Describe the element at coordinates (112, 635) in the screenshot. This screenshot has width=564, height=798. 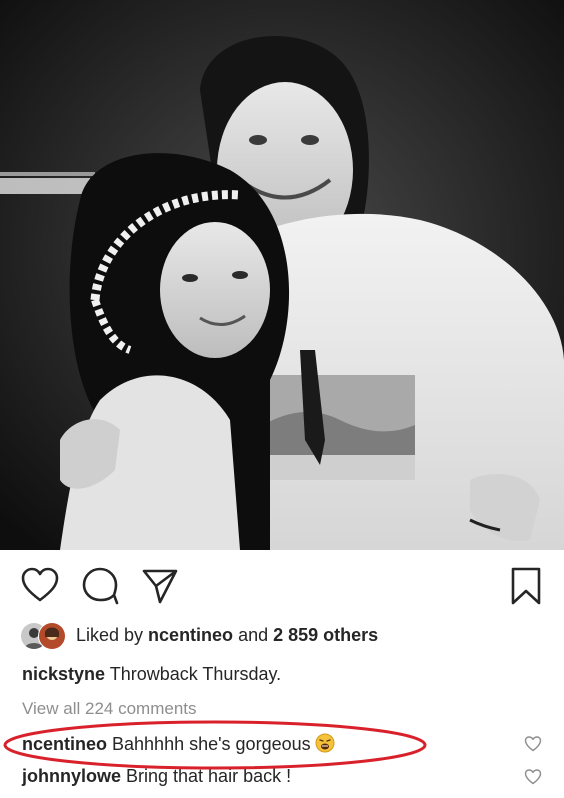
I see `likes-prefix: Liked by` at that location.